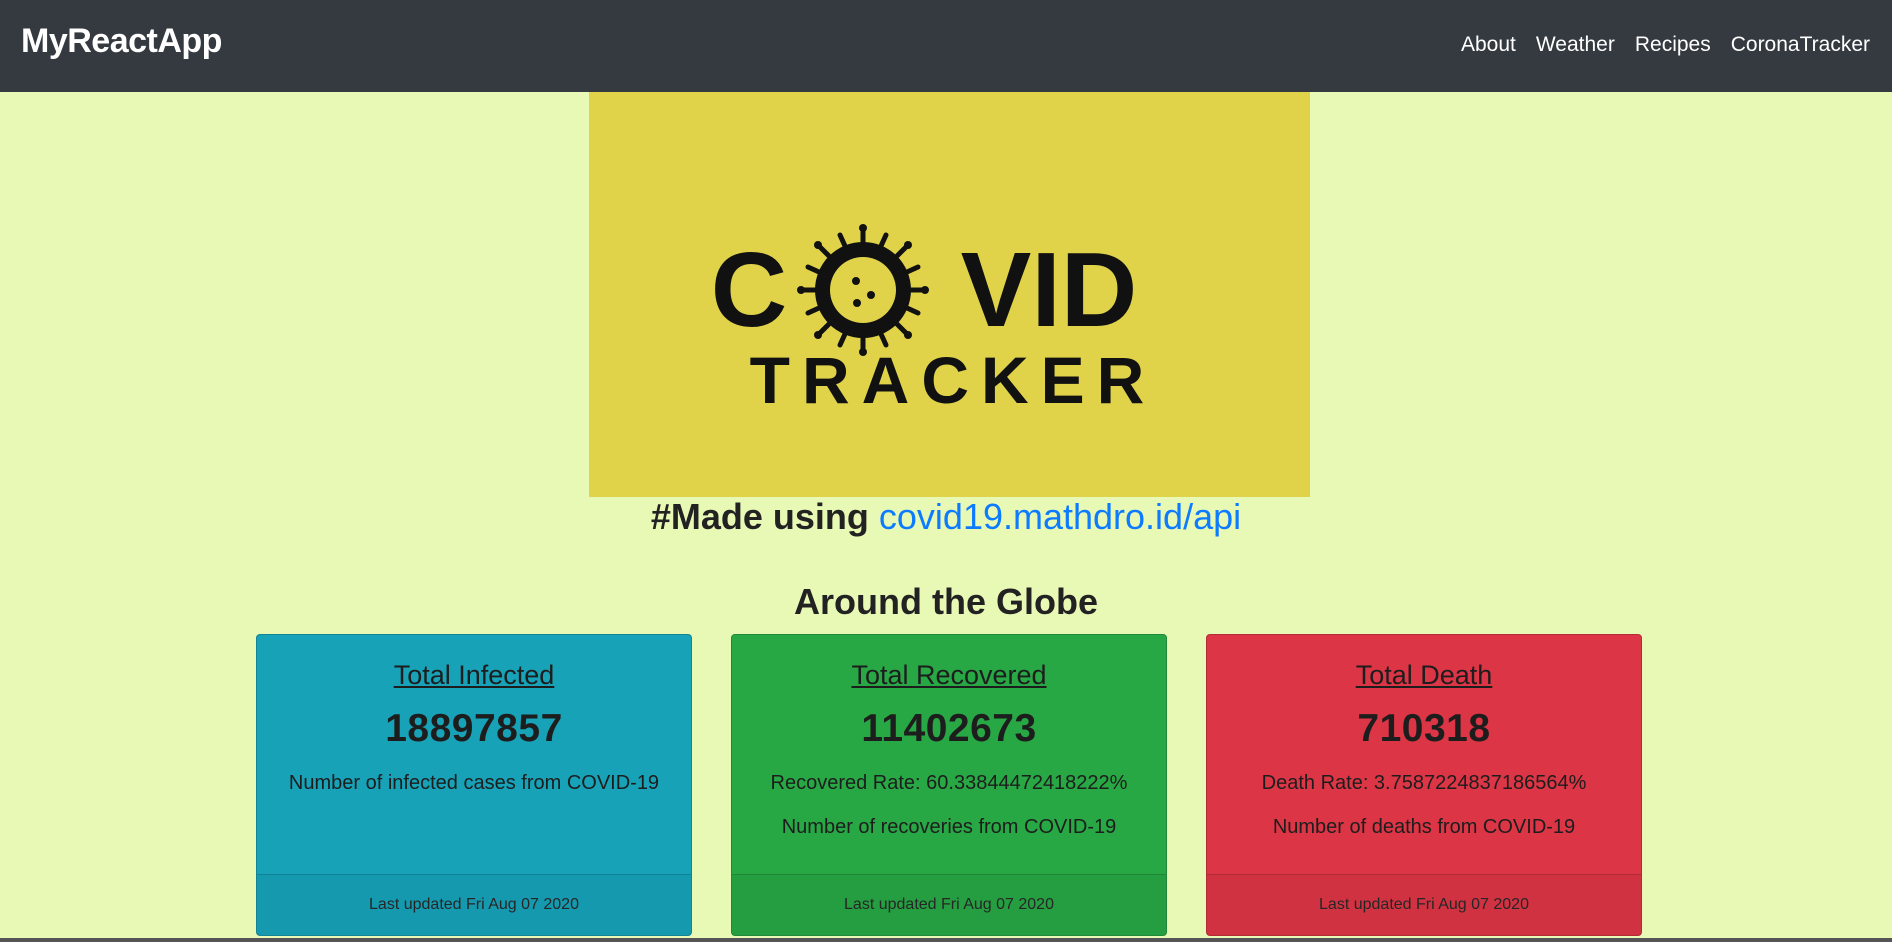 This screenshot has height=942, width=1892. I want to click on card-title: Total Death, so click(1424, 675).